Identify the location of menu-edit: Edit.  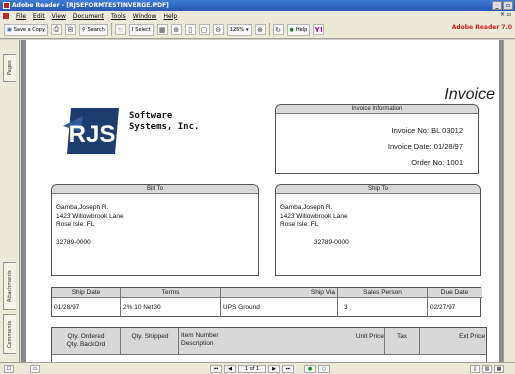
(39, 16).